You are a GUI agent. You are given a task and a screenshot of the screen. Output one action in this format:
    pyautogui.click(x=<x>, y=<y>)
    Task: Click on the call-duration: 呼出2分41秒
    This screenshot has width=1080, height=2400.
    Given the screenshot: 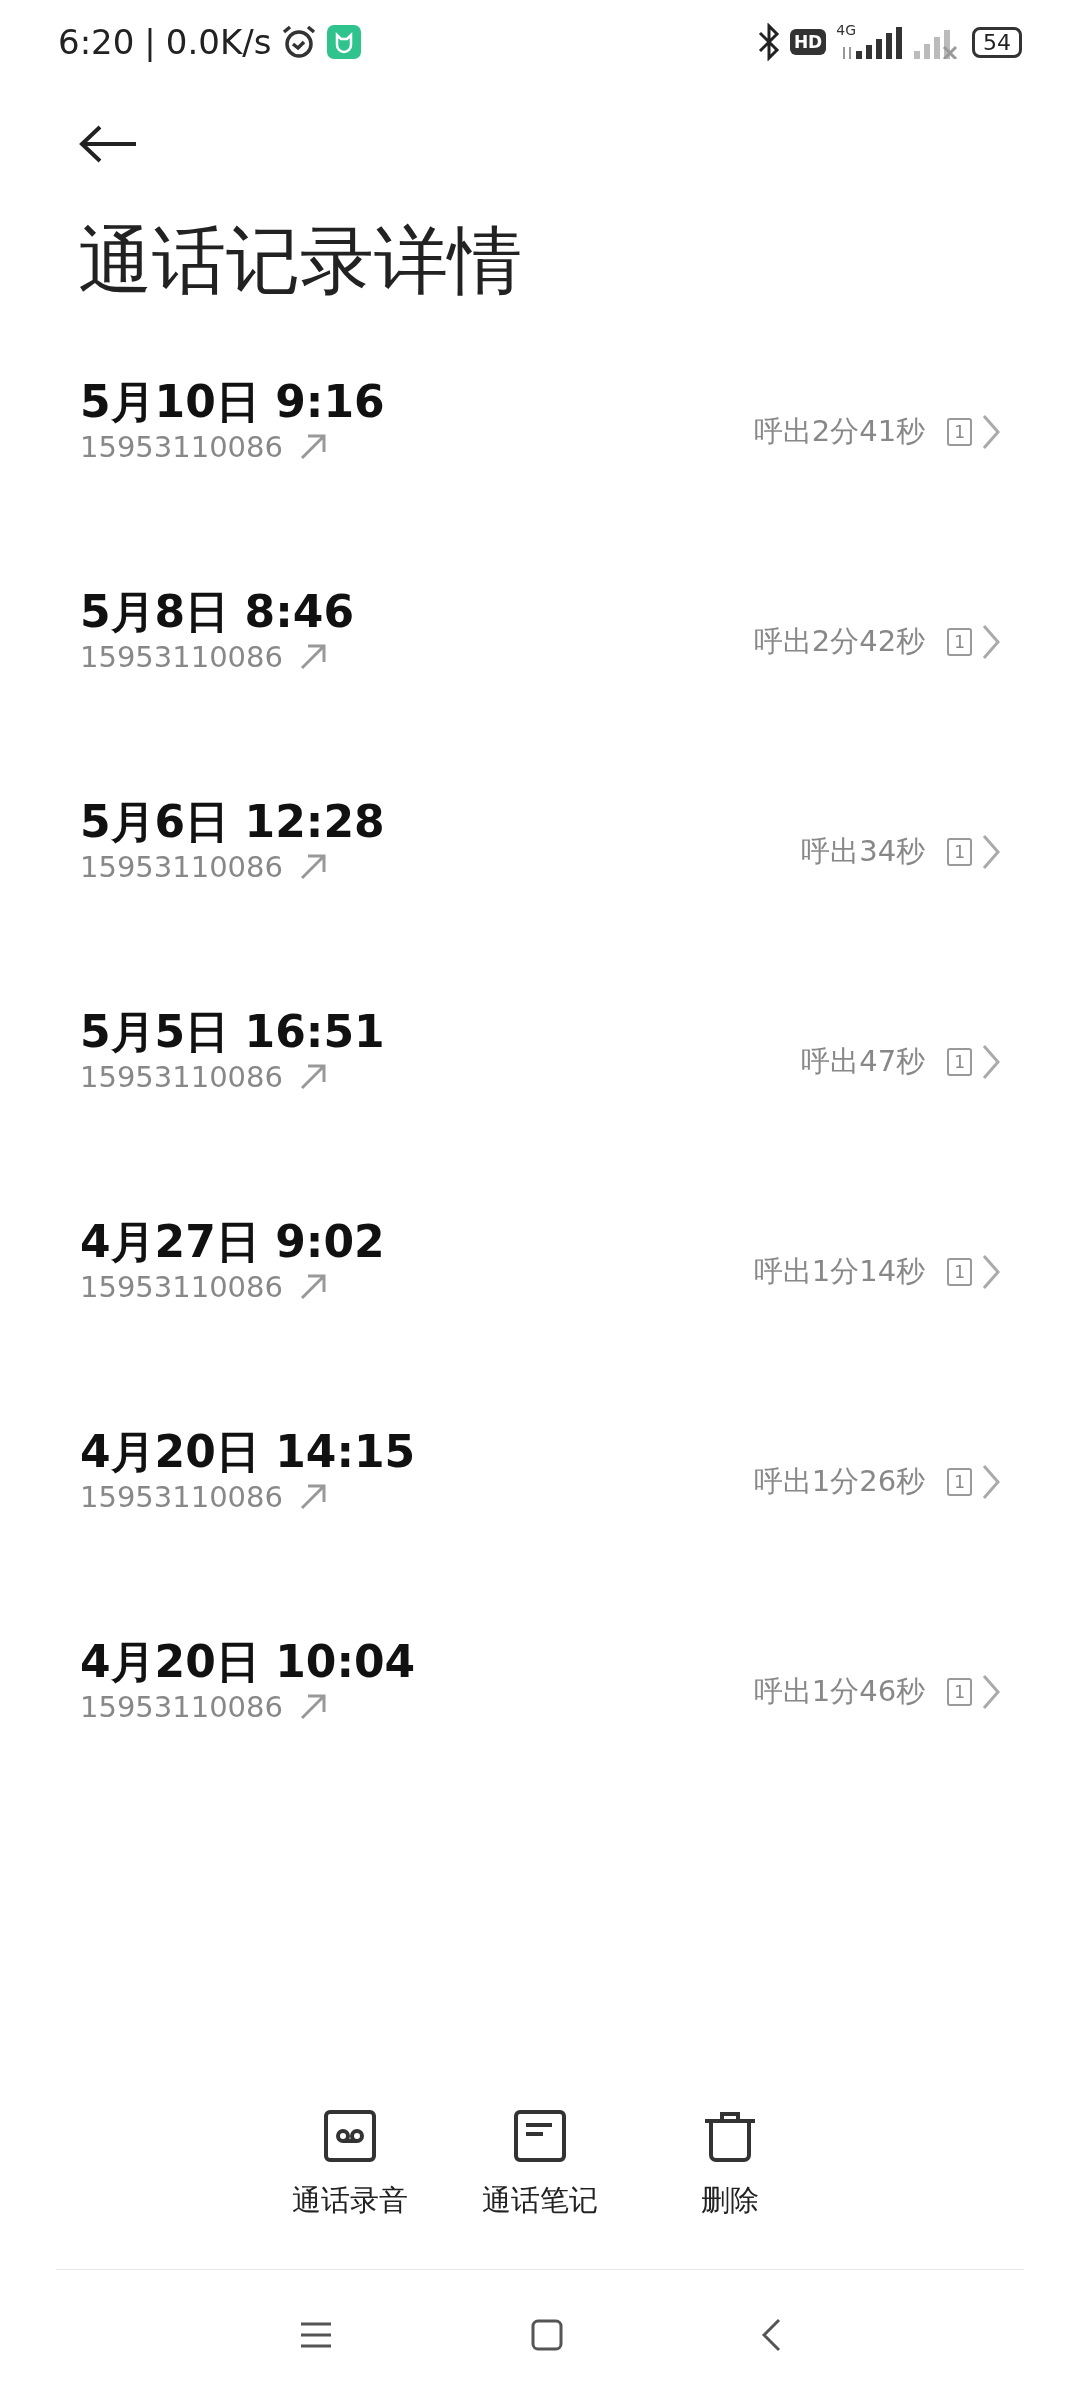 What is the action you would take?
    pyautogui.click(x=839, y=431)
    